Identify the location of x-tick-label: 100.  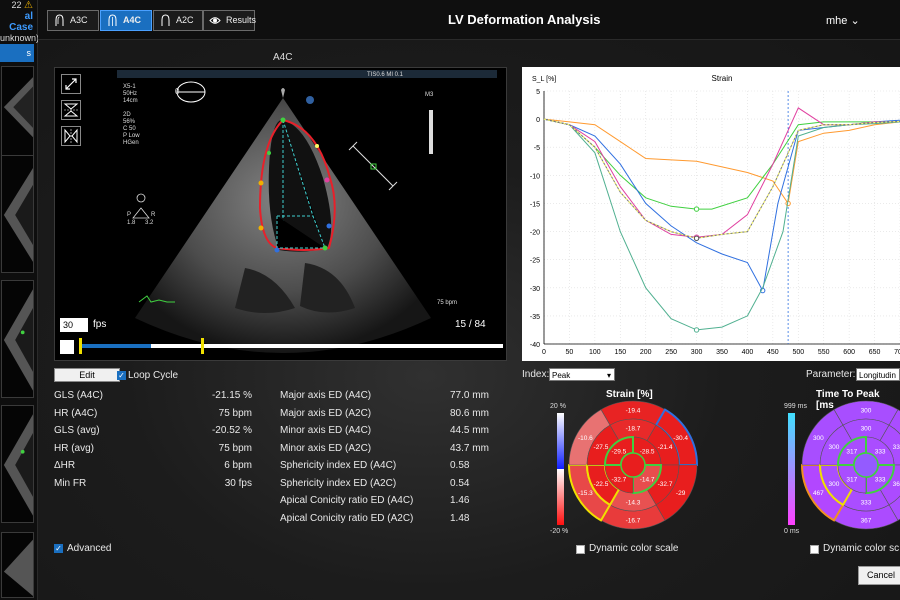
(595, 352).